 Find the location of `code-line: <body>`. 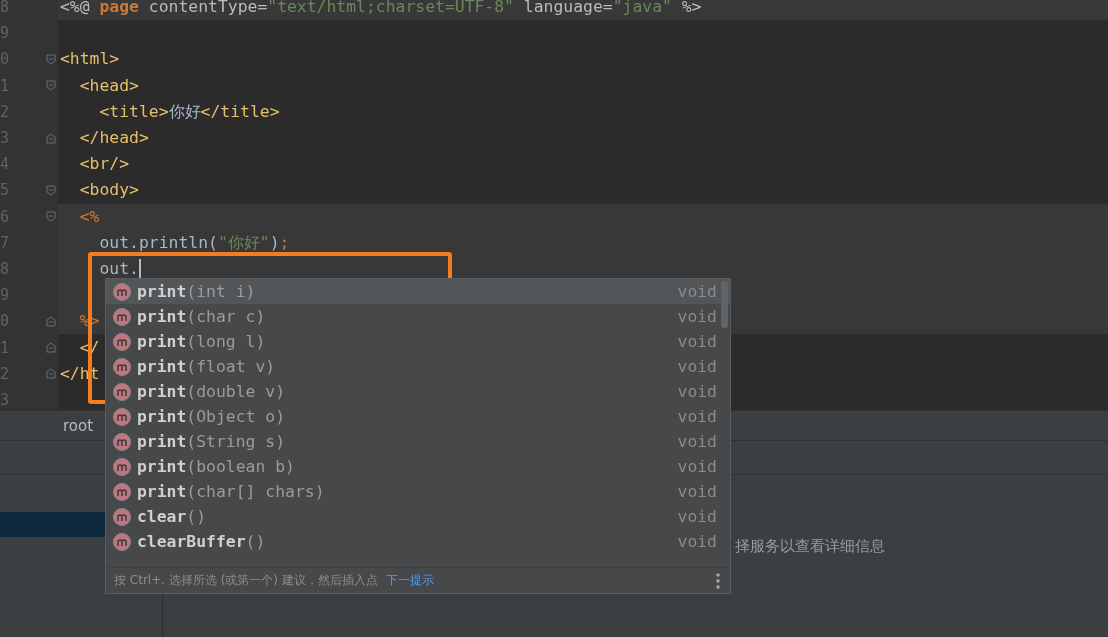

code-line: <body> is located at coordinates (108, 190).